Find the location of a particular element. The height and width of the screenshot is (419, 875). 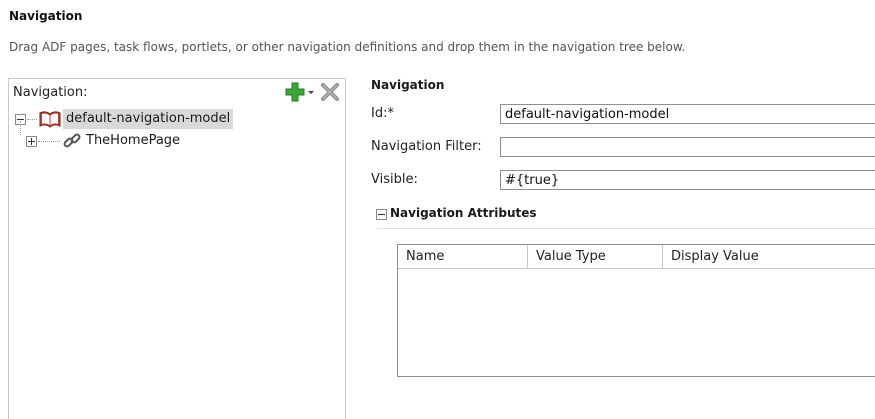

tree-toolbar: Navigation: is located at coordinates (177, 92).